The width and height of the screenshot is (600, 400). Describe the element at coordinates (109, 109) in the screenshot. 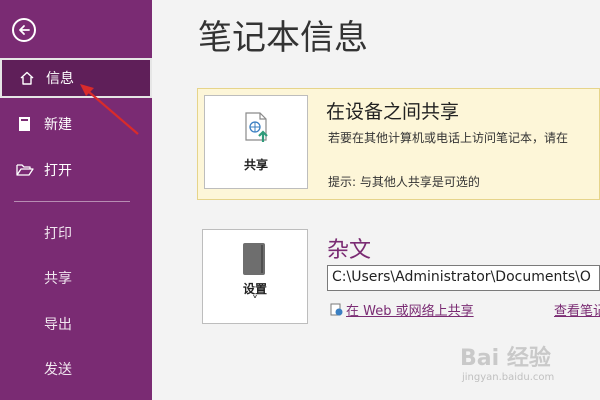

I see `annotation-arrow-icon` at that location.